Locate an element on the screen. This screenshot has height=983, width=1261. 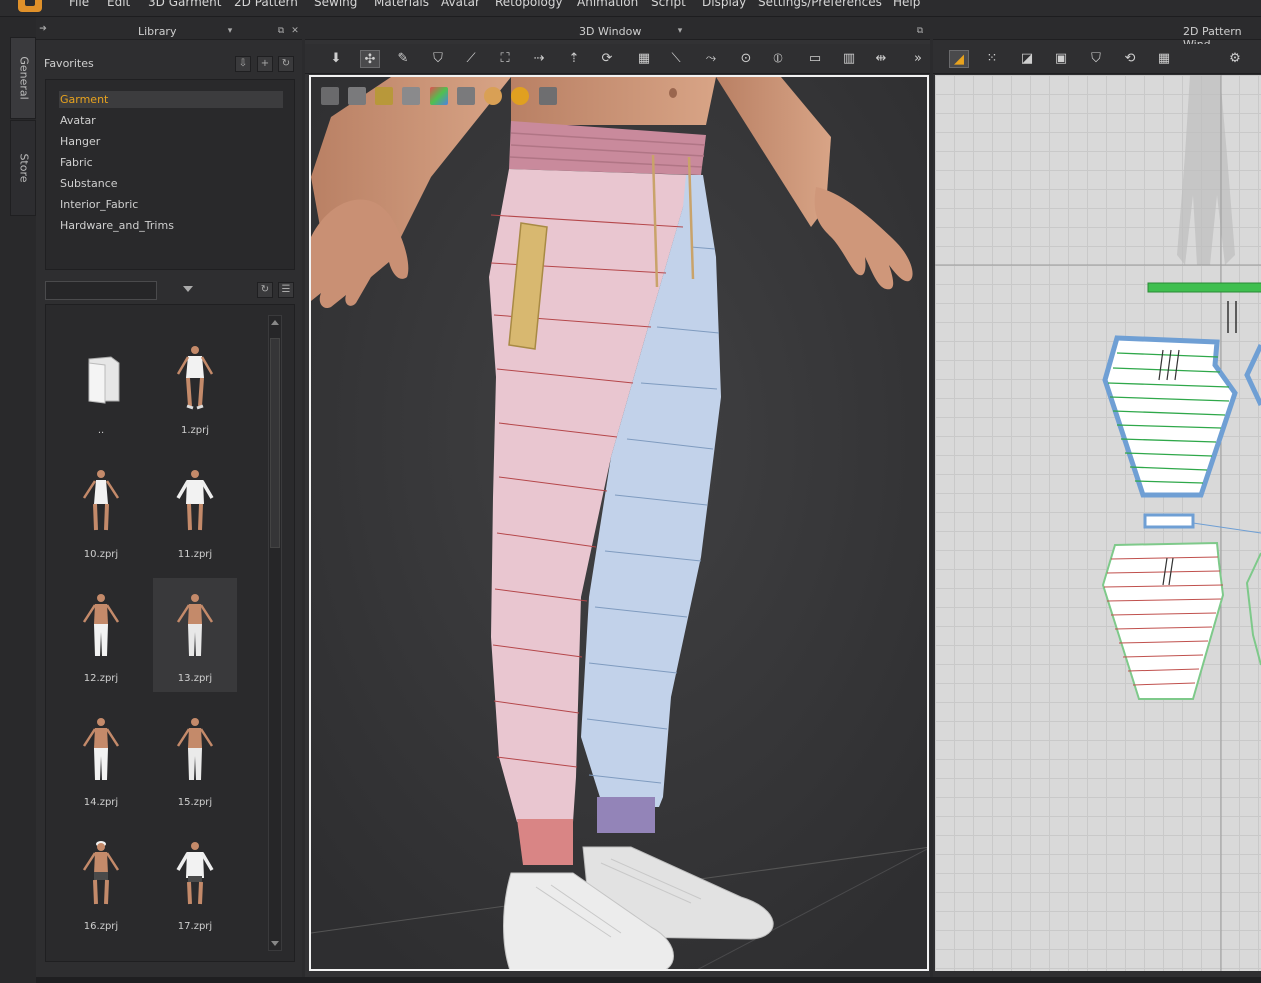
menu-animation: Animation is located at coordinates (607, 4).